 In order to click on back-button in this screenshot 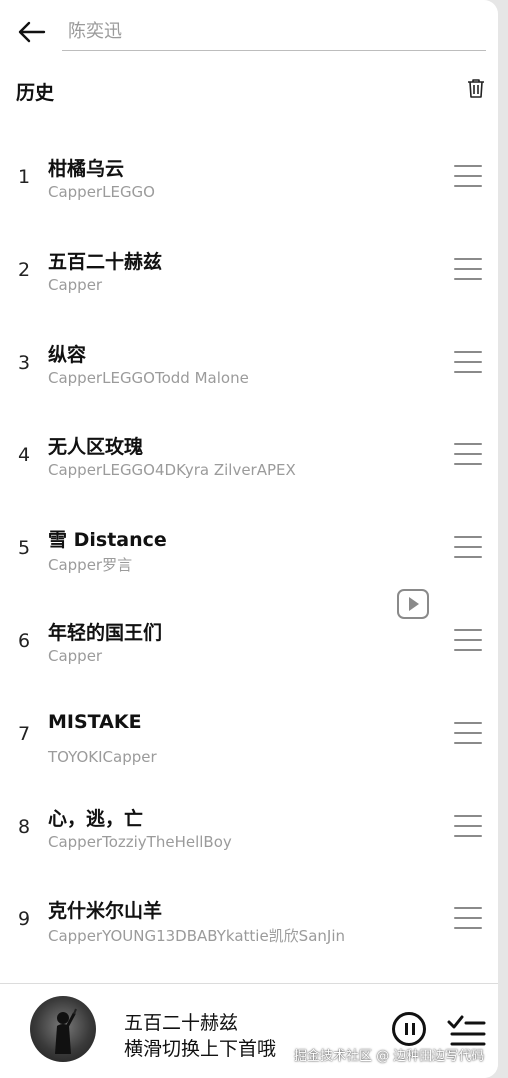, I will do `click(32, 32)`.